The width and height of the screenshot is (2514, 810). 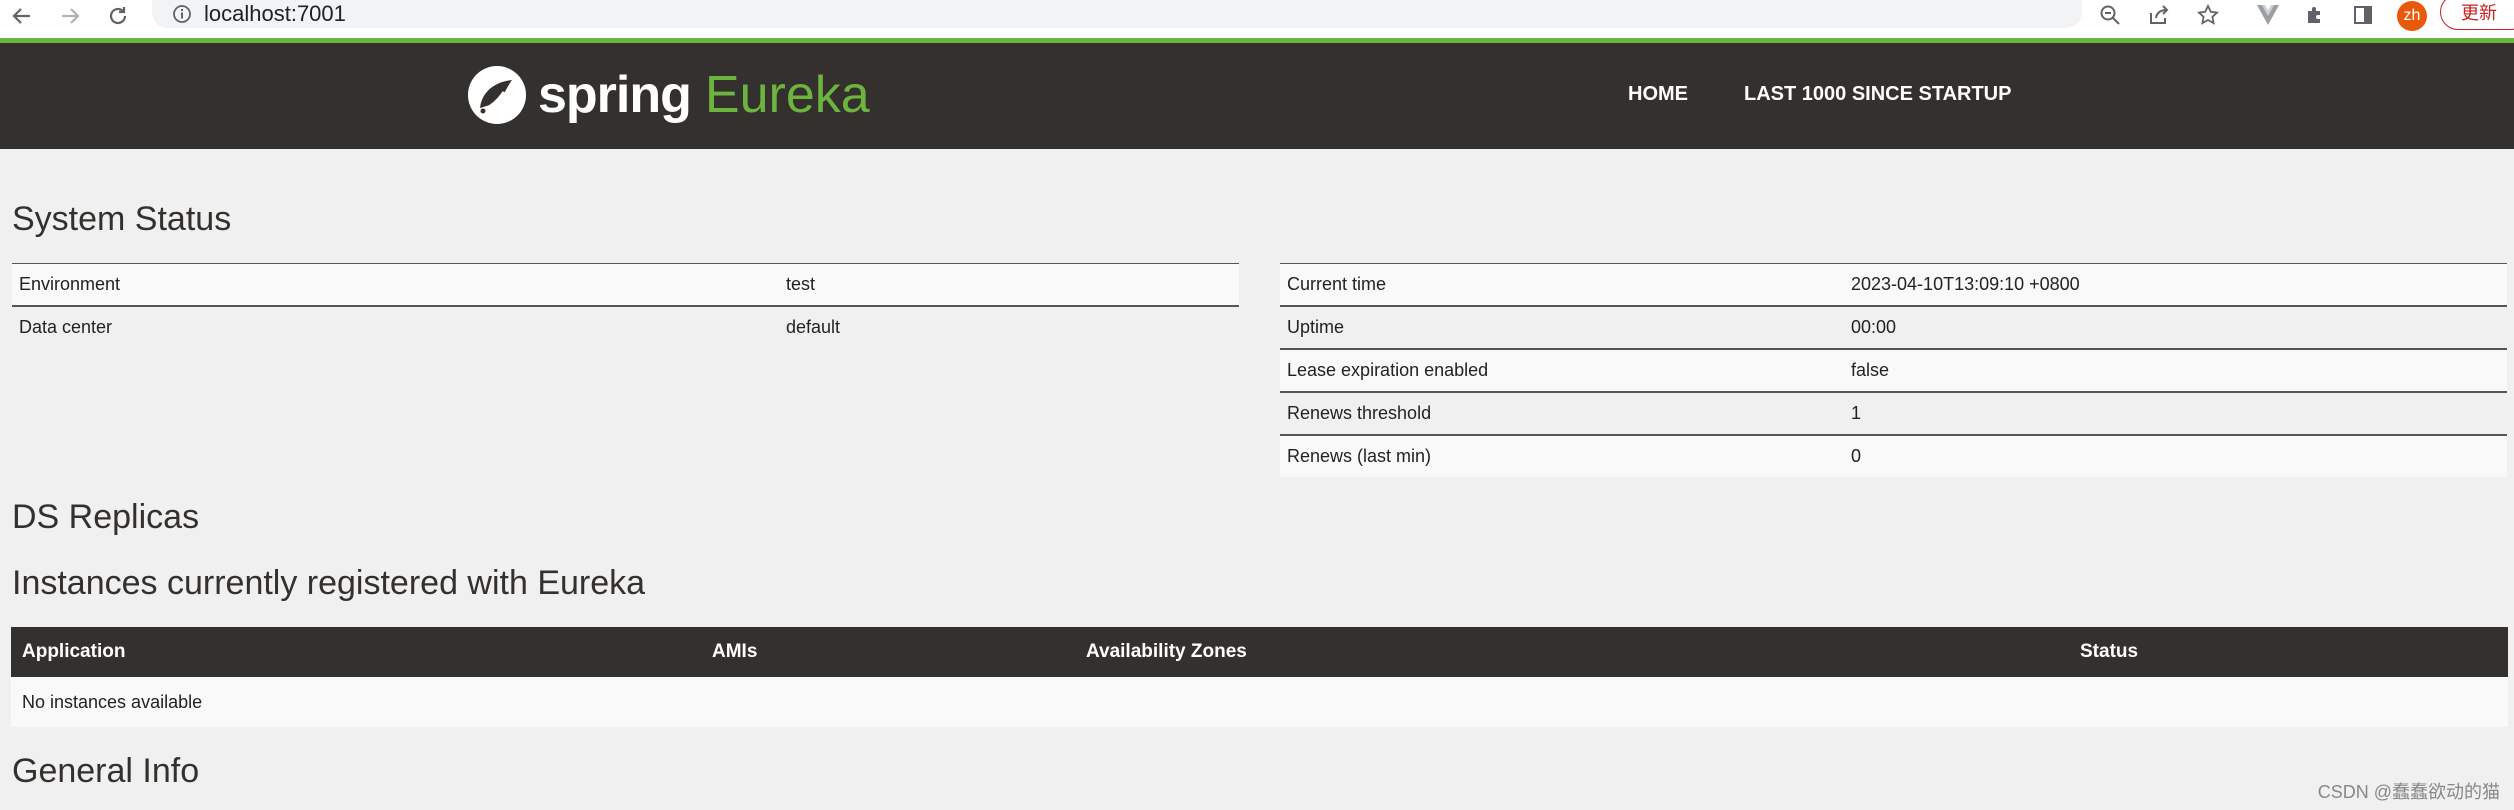 I want to click on renews-threshold-value: 1, so click(x=2175, y=413).